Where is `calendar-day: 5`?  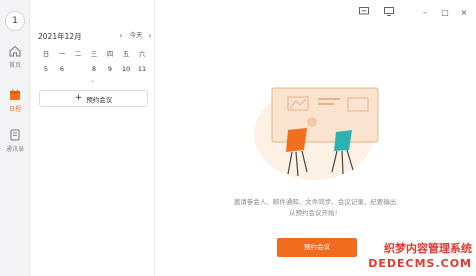 calendar-day: 5 is located at coordinates (46, 69).